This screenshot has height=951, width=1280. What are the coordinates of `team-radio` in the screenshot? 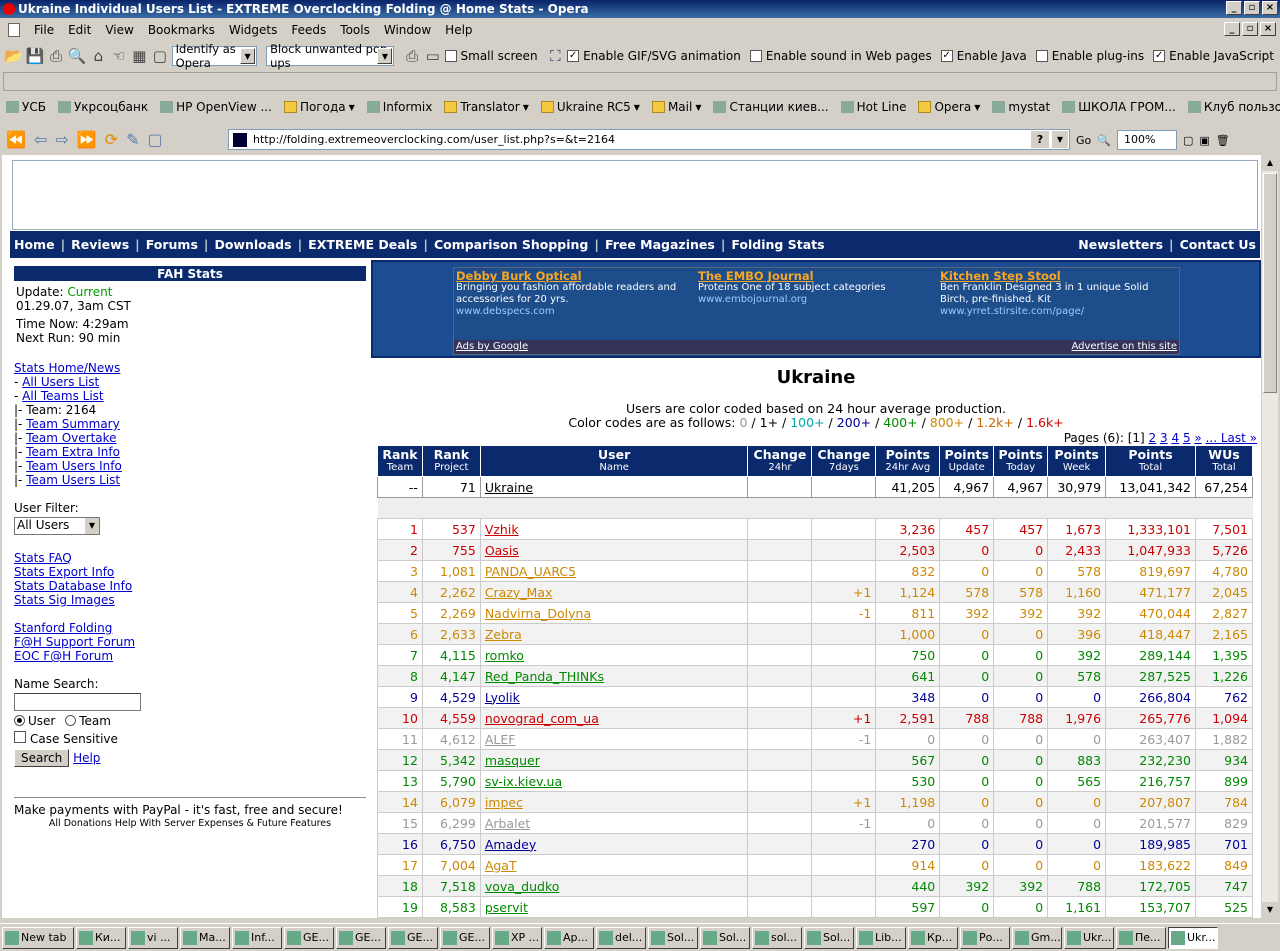 It's located at (71, 720).